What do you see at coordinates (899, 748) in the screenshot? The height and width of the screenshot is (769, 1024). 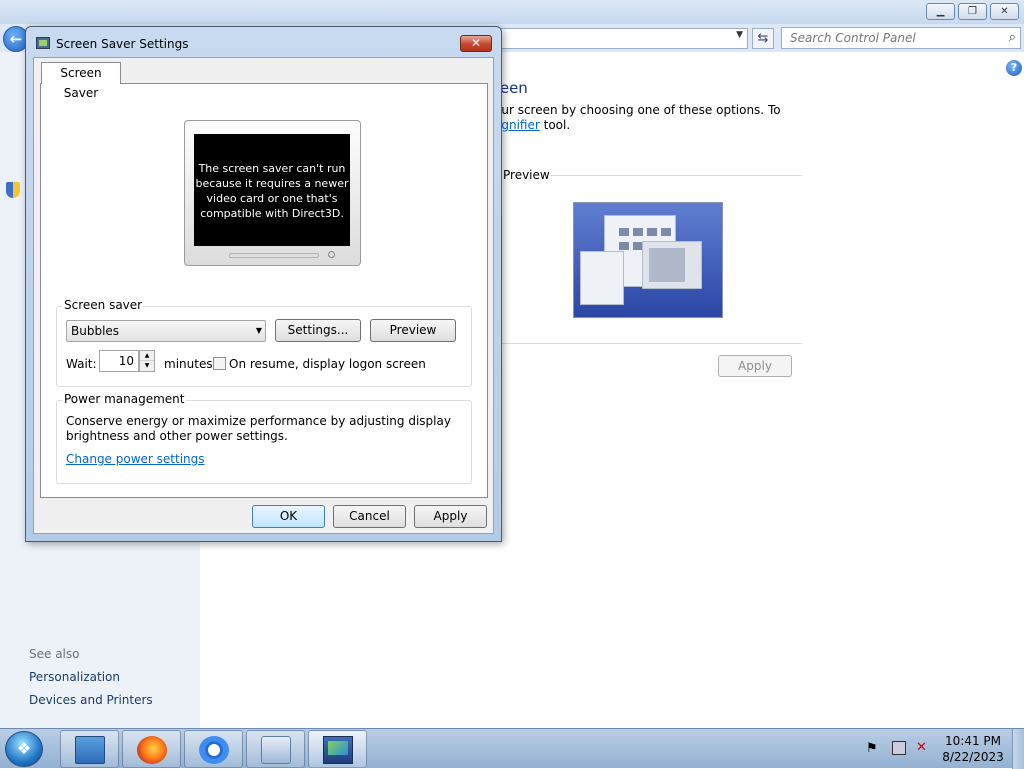 I see `network-icon` at bounding box center [899, 748].